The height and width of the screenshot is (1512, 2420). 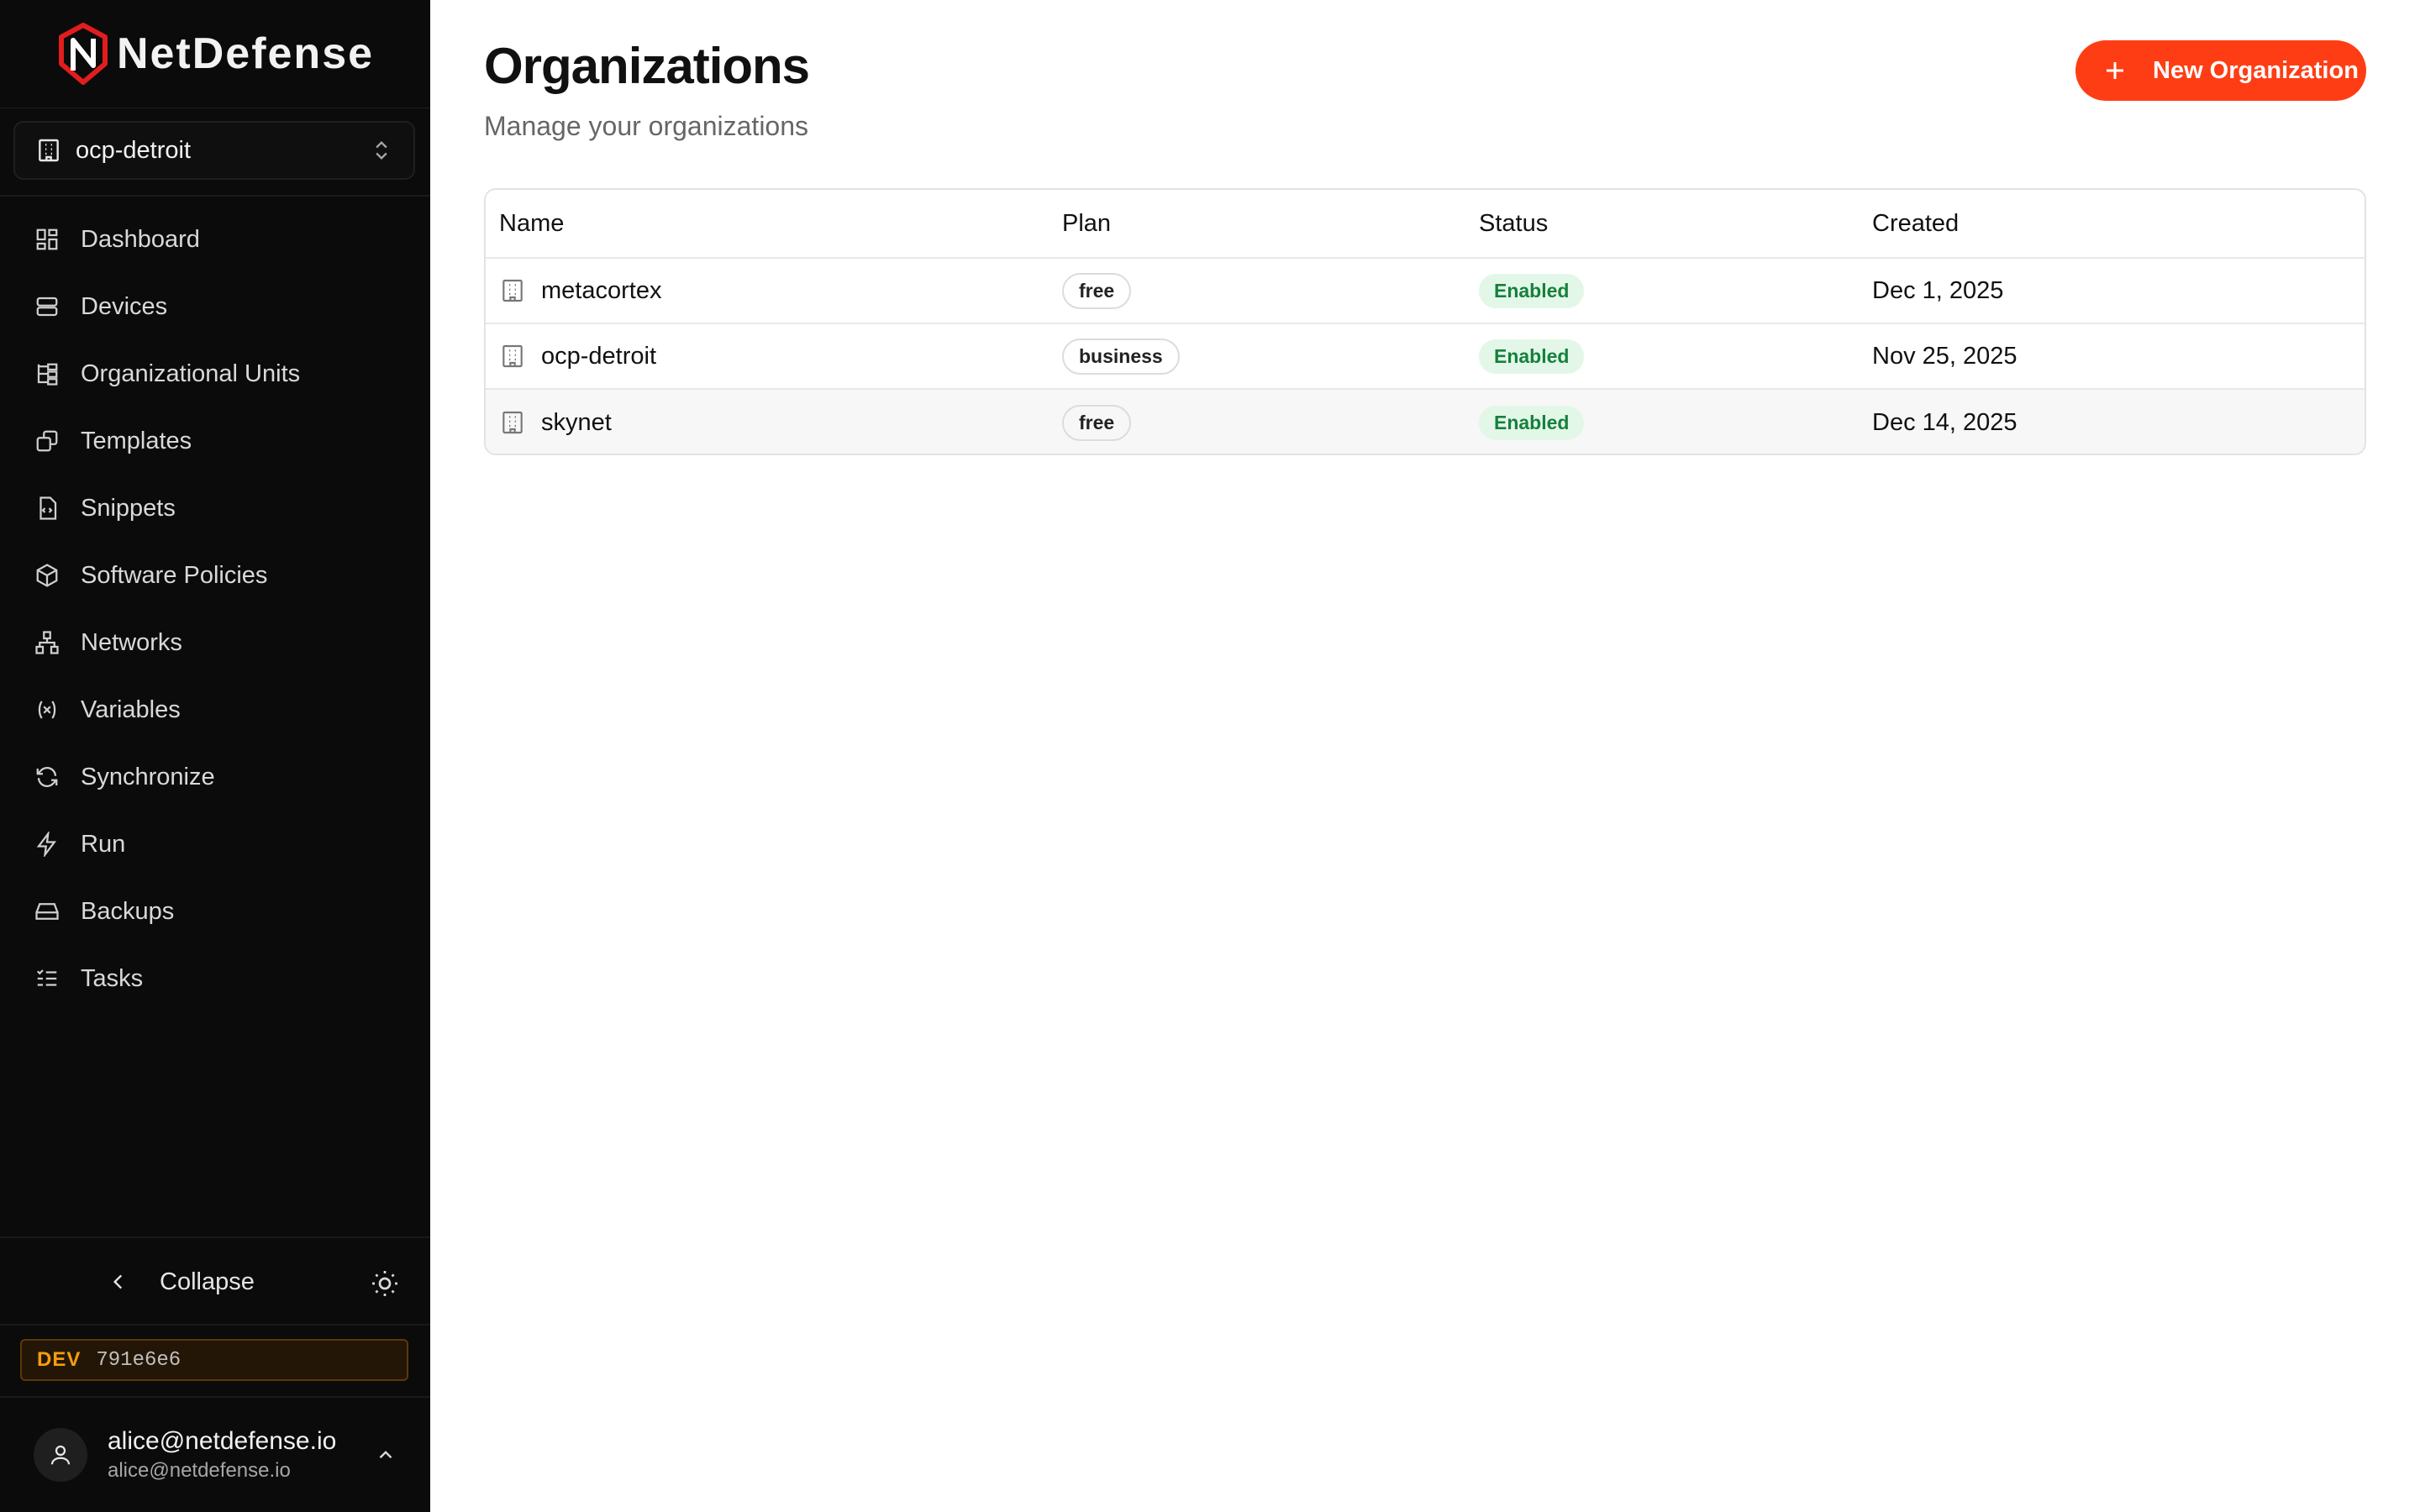 I want to click on sidebar-item-label: Networks, so click(x=131, y=642).